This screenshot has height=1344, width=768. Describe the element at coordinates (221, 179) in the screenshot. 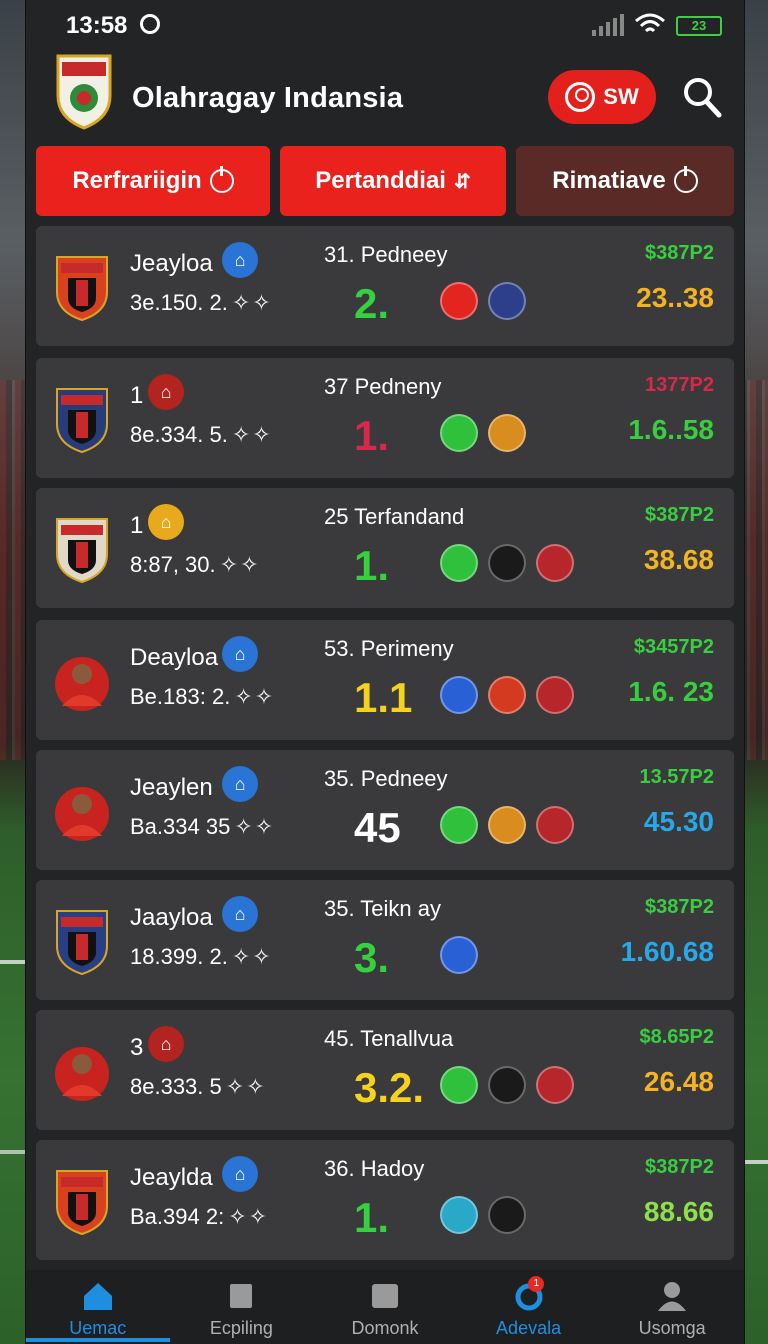

I see `power-icon` at that location.